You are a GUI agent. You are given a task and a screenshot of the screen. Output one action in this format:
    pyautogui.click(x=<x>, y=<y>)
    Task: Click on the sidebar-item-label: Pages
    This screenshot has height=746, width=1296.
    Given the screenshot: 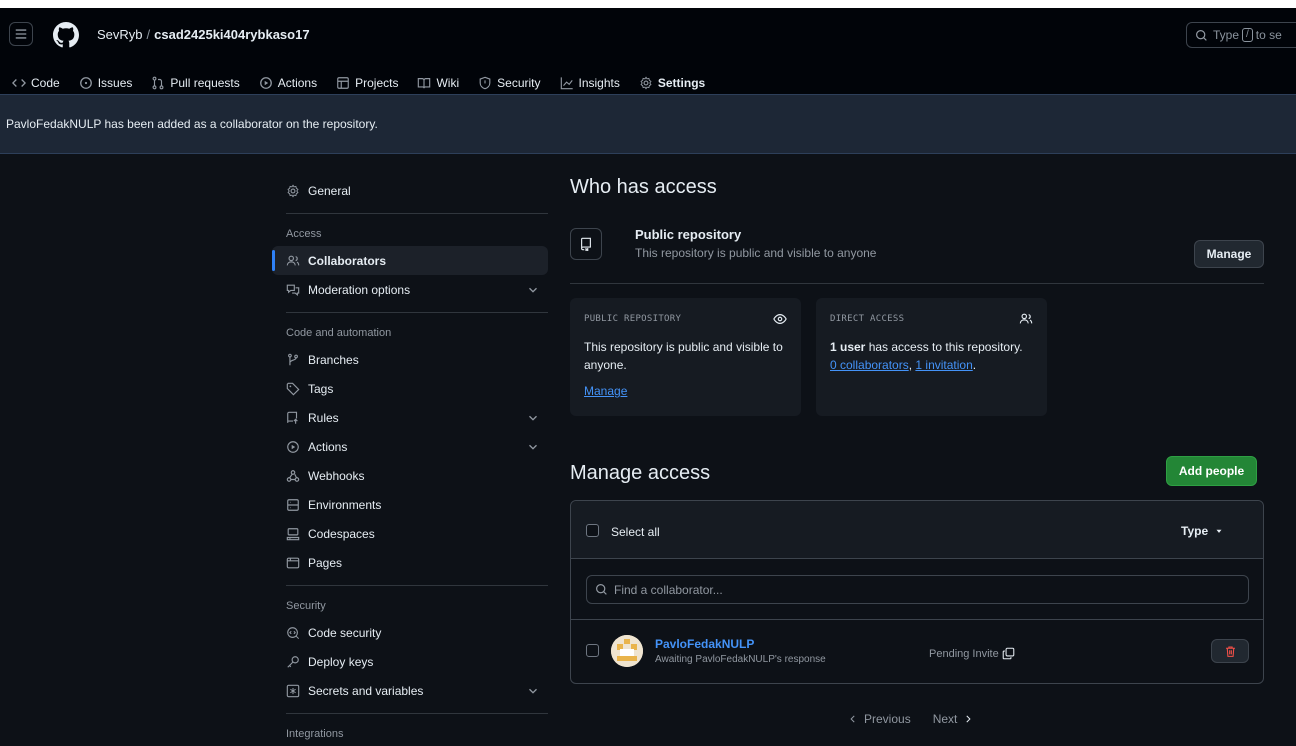 What is the action you would take?
    pyautogui.click(x=325, y=562)
    